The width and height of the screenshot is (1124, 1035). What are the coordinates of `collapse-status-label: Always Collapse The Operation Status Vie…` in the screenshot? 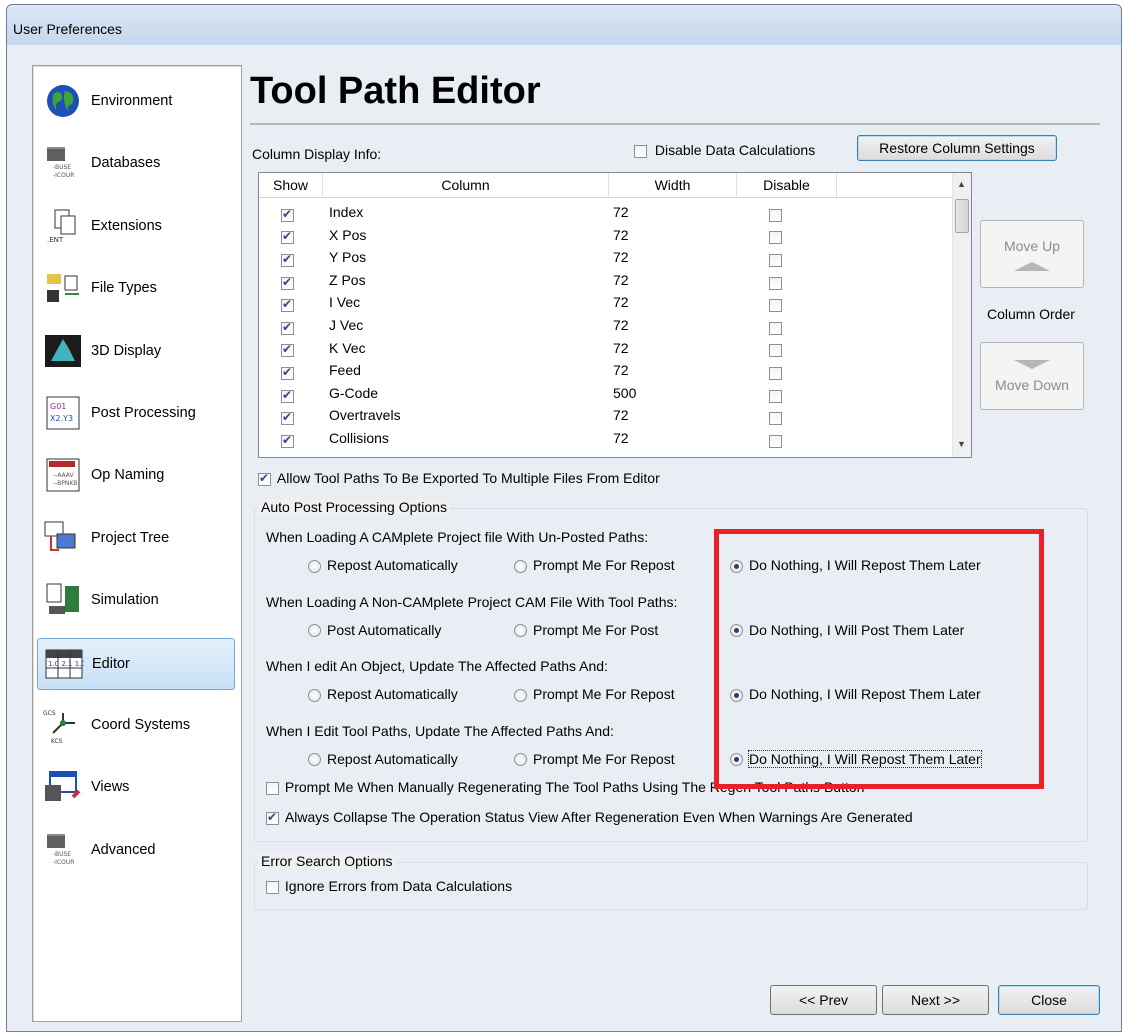 It's located at (598, 817).